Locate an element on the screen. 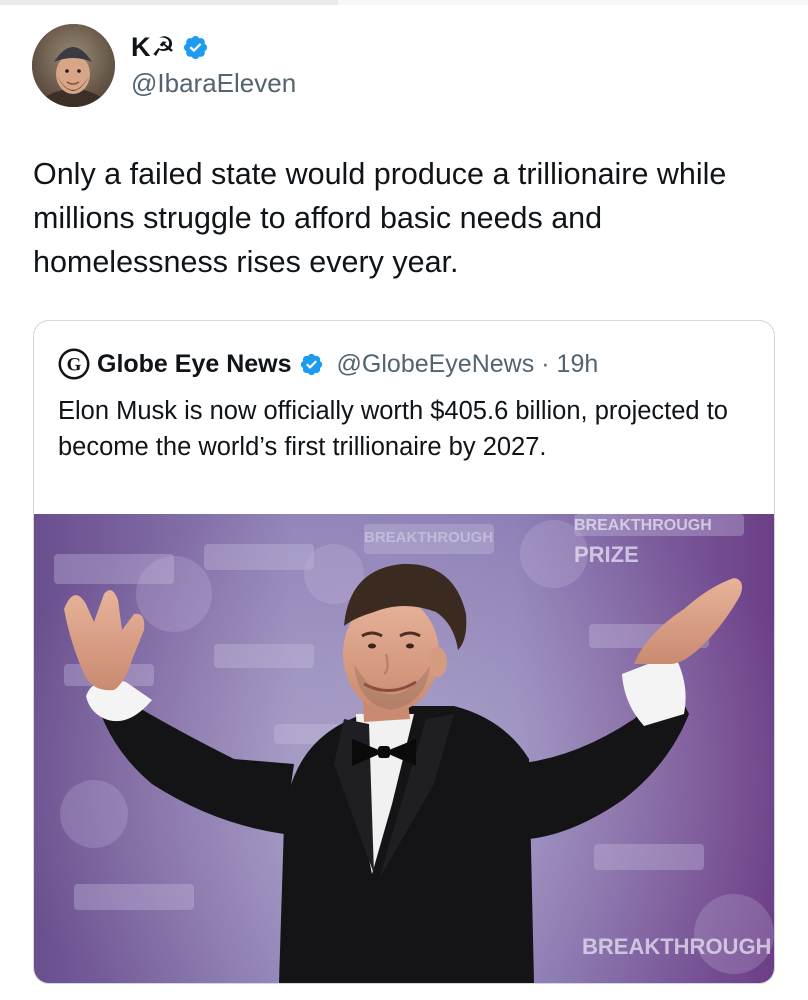 The height and width of the screenshot is (1000, 808). quoted-author-handle: @GlobeEyeNews is located at coordinates (436, 364).